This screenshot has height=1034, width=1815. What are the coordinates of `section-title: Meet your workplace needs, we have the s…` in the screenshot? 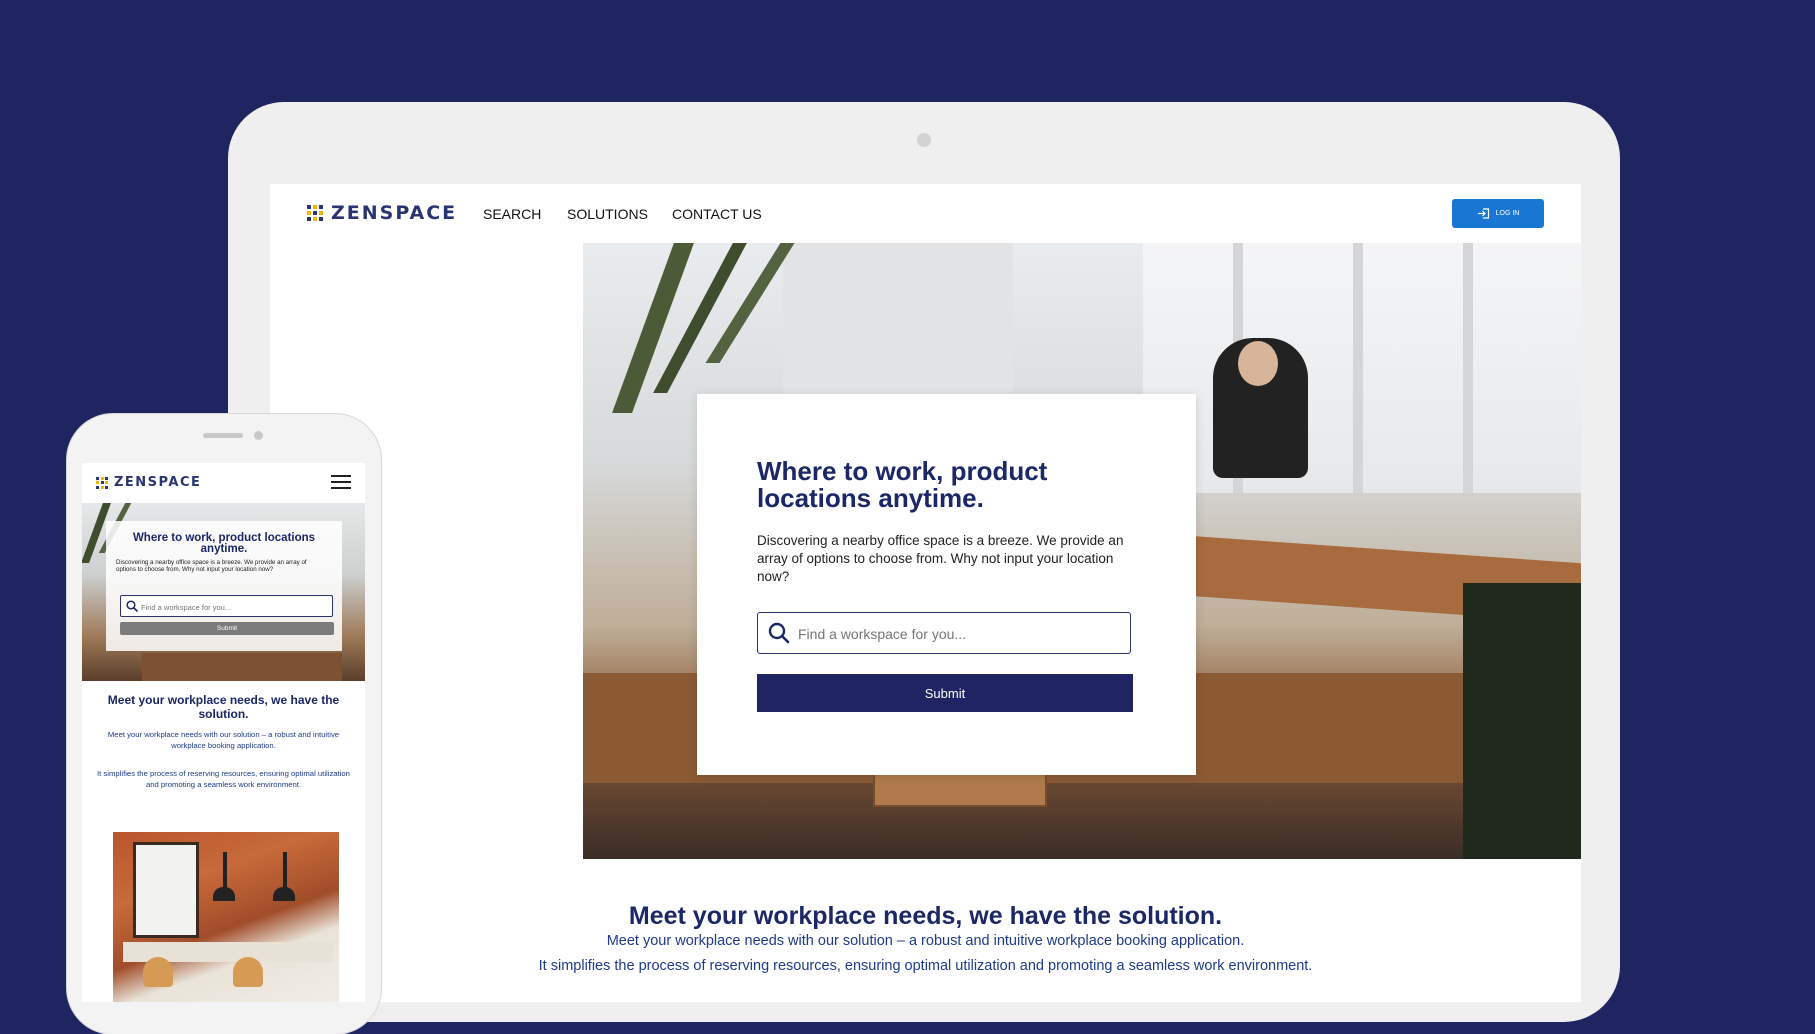 It's located at (925, 916).